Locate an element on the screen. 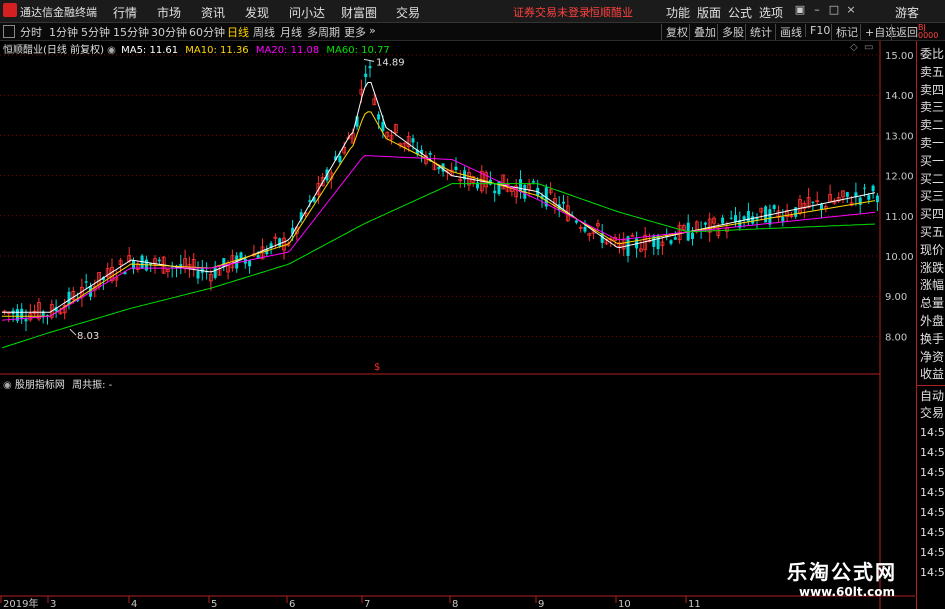  quote-field-label: 涨幅 is located at coordinates (932, 285).